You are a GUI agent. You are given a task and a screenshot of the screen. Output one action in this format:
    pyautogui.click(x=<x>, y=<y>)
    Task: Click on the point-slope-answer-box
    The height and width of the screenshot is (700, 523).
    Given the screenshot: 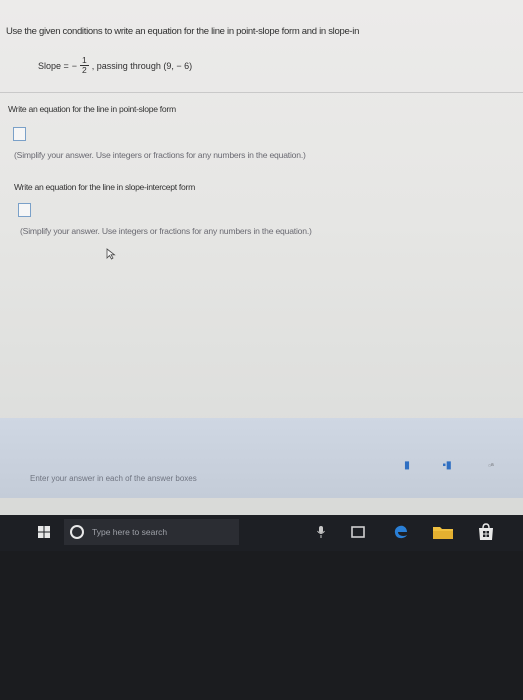 What is the action you would take?
    pyautogui.click(x=19, y=134)
    